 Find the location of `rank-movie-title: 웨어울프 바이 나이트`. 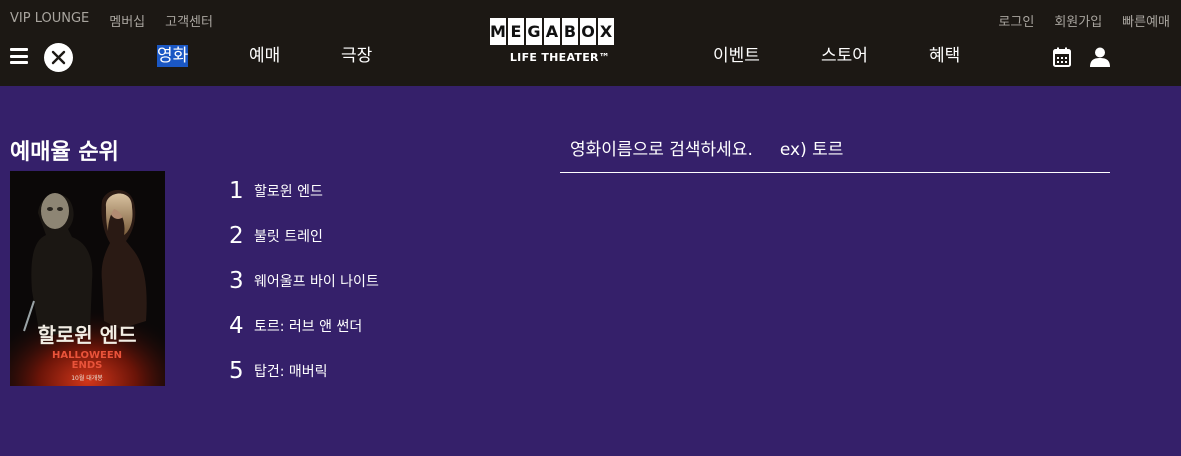

rank-movie-title: 웨어울프 바이 나이트 is located at coordinates (316, 281).